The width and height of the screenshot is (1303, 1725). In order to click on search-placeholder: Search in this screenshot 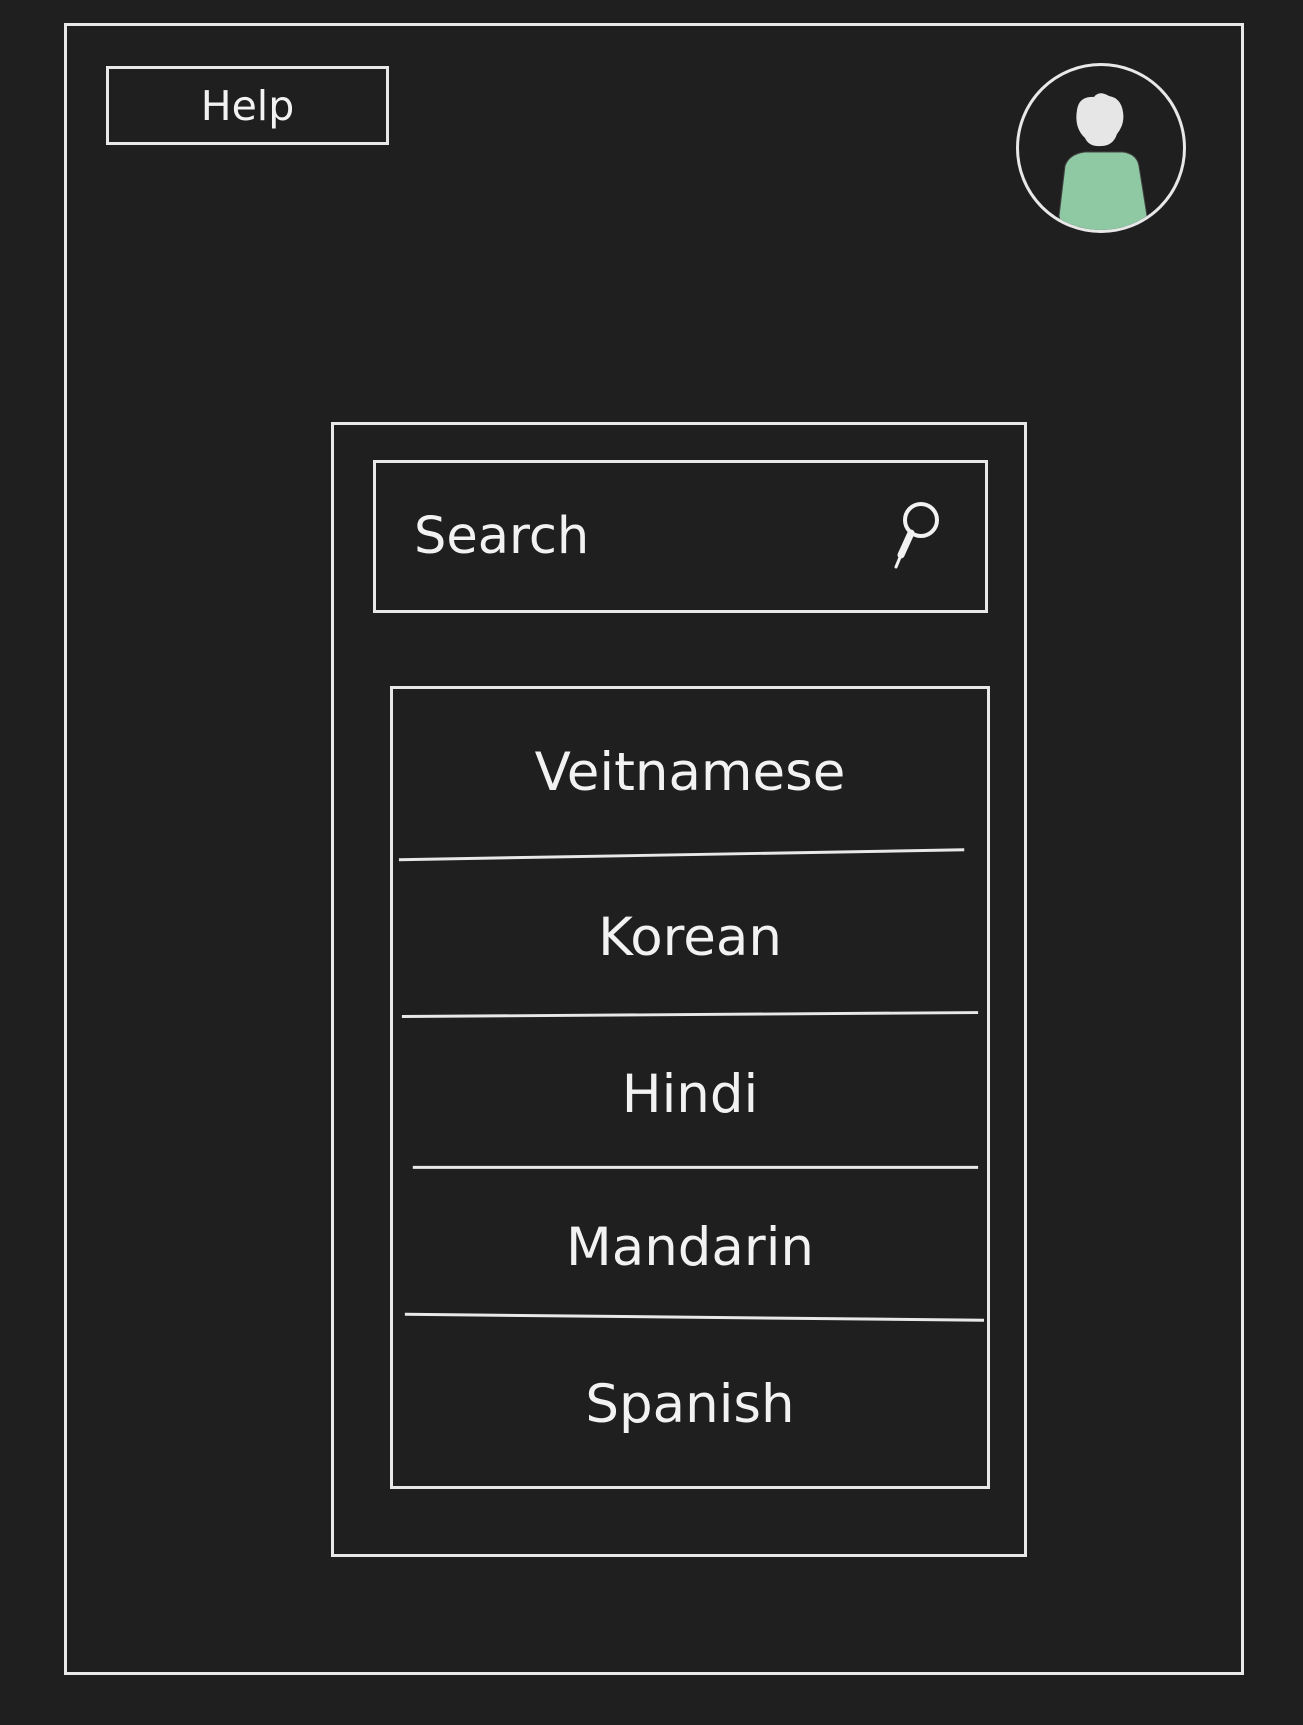, I will do `click(502, 536)`.